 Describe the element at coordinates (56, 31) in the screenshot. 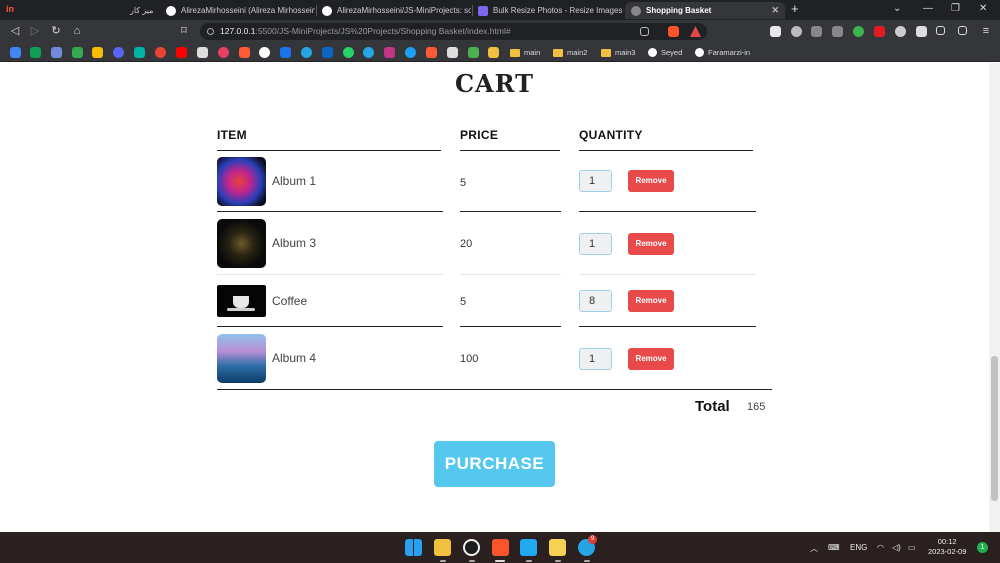

I see `reload-icon: ↻` at that location.